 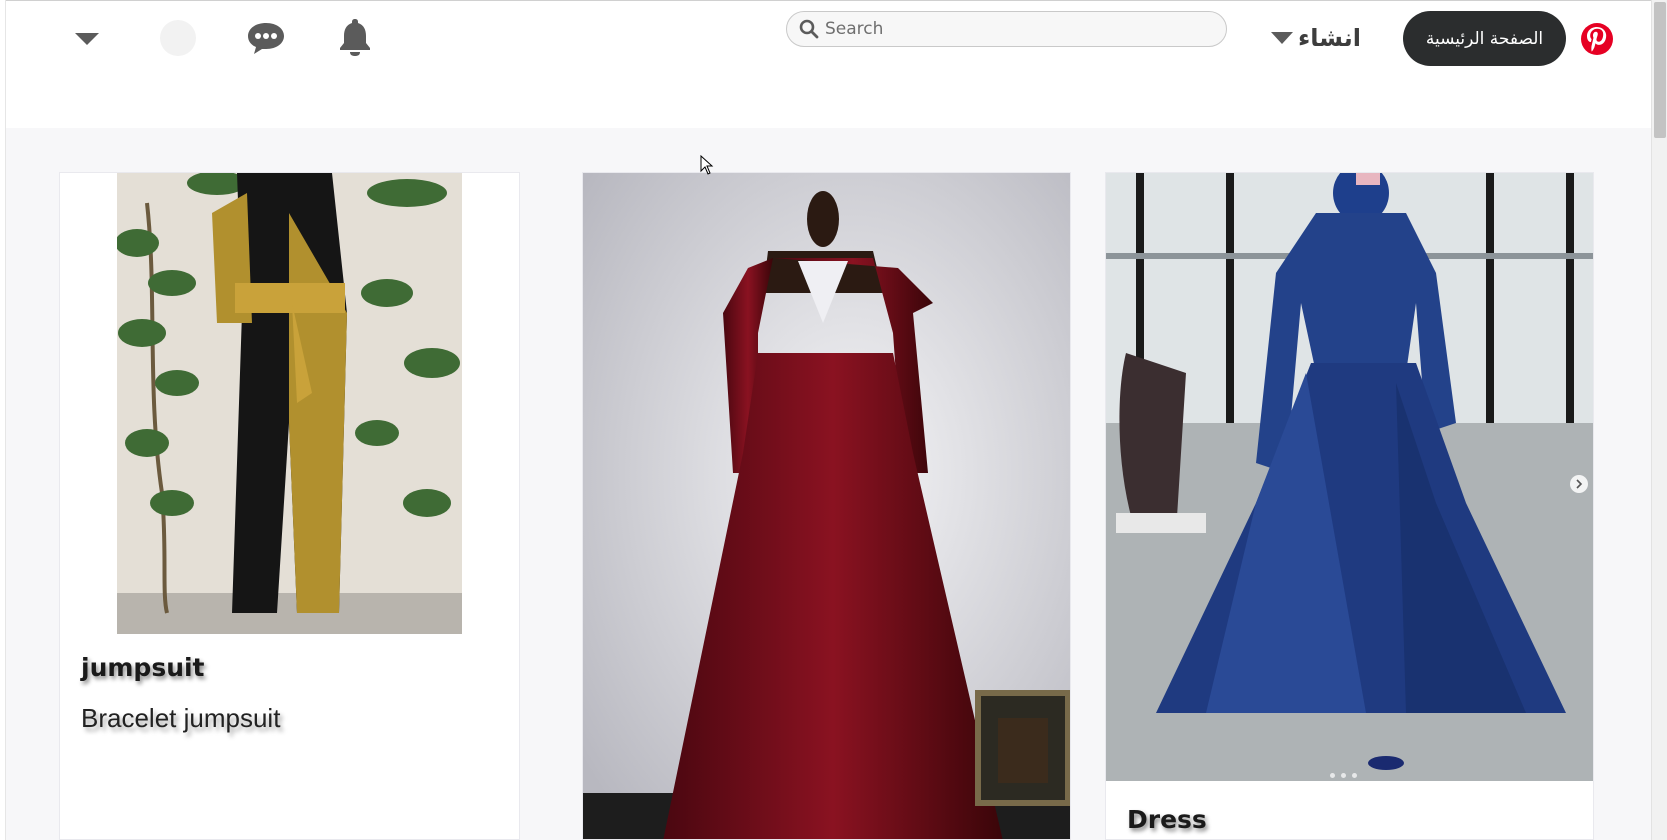 I want to click on search-icon, so click(x=809, y=29).